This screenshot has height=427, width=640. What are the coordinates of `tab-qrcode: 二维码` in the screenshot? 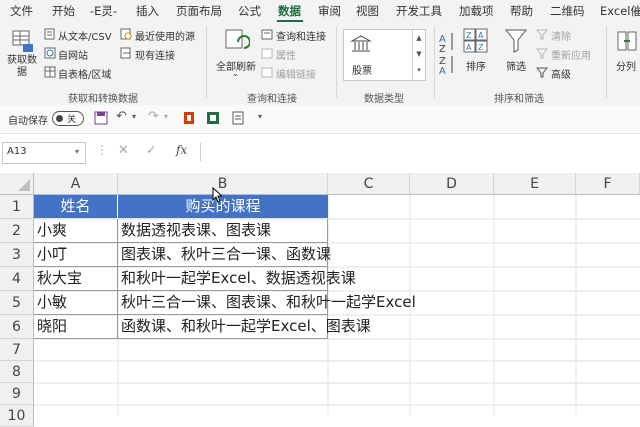 It's located at (567, 11).